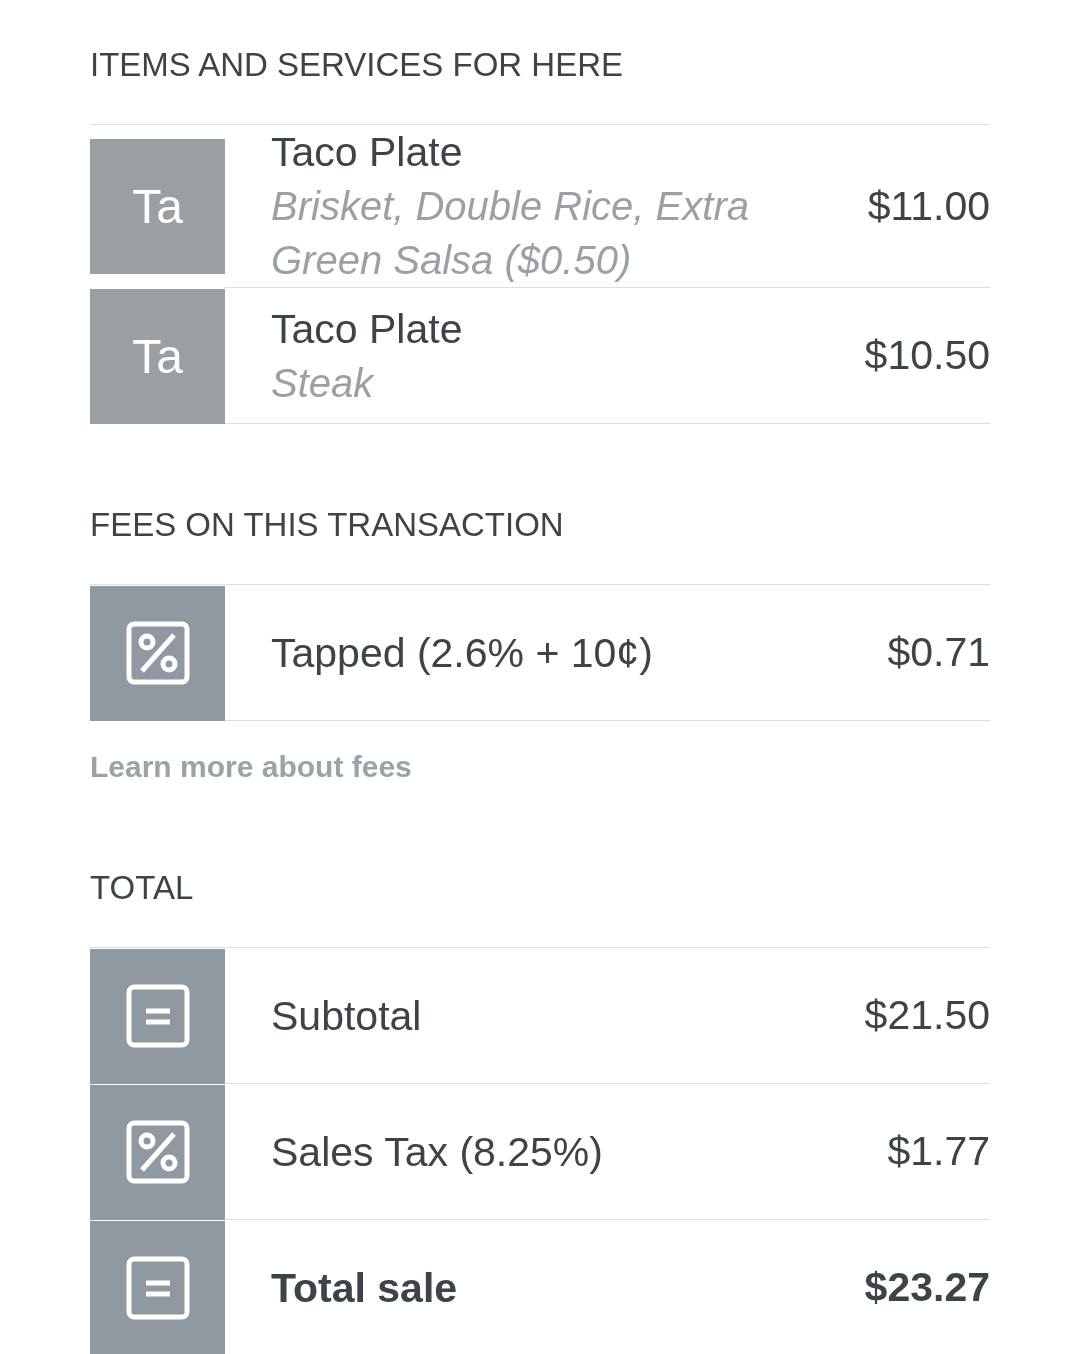  Describe the element at coordinates (437, 1152) in the screenshot. I see `row-title: Sales Tax (8.25%)` at that location.